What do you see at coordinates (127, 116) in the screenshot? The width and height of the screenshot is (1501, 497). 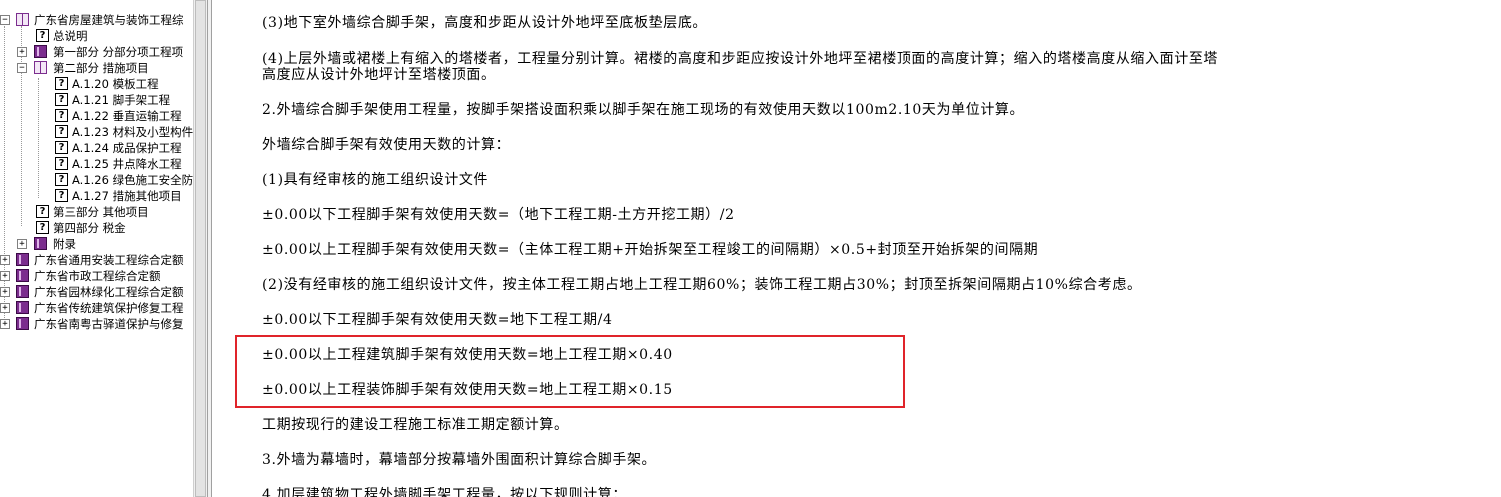 I see `tree-node-label: A.1.22 垂直运输工程` at bounding box center [127, 116].